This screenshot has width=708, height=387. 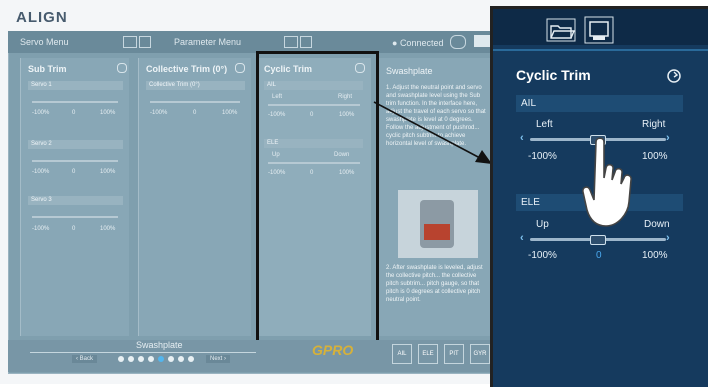 I want to click on servo-3-value: 0, so click(x=74, y=229).